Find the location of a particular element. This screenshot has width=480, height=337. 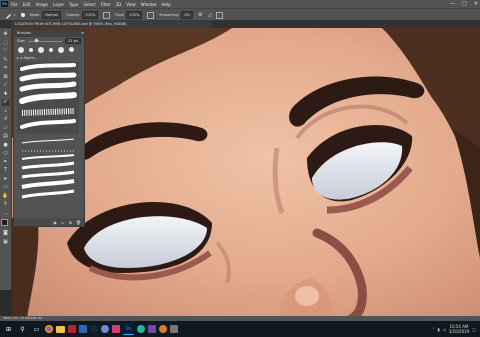

app-icon-blue is located at coordinates (83, 329).